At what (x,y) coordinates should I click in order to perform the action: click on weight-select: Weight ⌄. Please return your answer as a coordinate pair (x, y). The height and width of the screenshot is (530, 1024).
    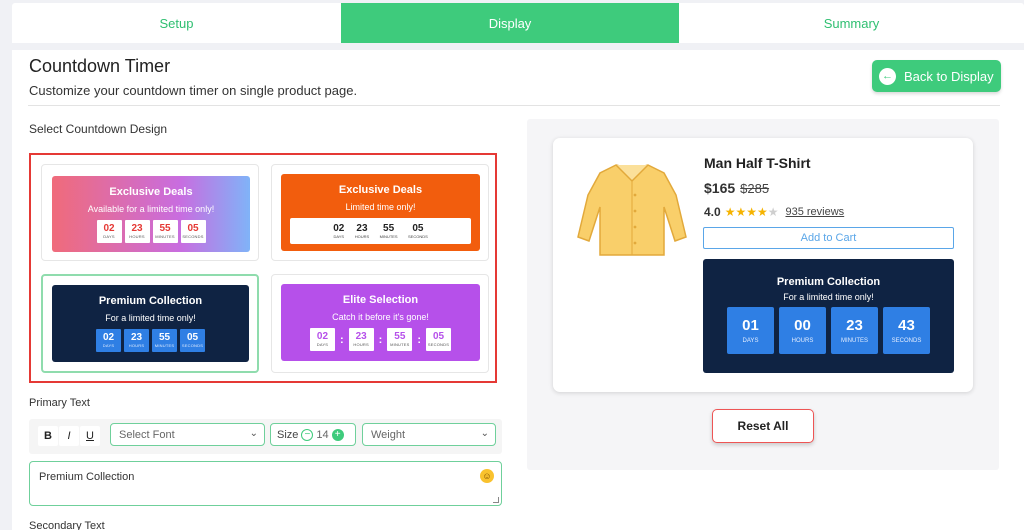
    Looking at the image, I should click on (429, 434).